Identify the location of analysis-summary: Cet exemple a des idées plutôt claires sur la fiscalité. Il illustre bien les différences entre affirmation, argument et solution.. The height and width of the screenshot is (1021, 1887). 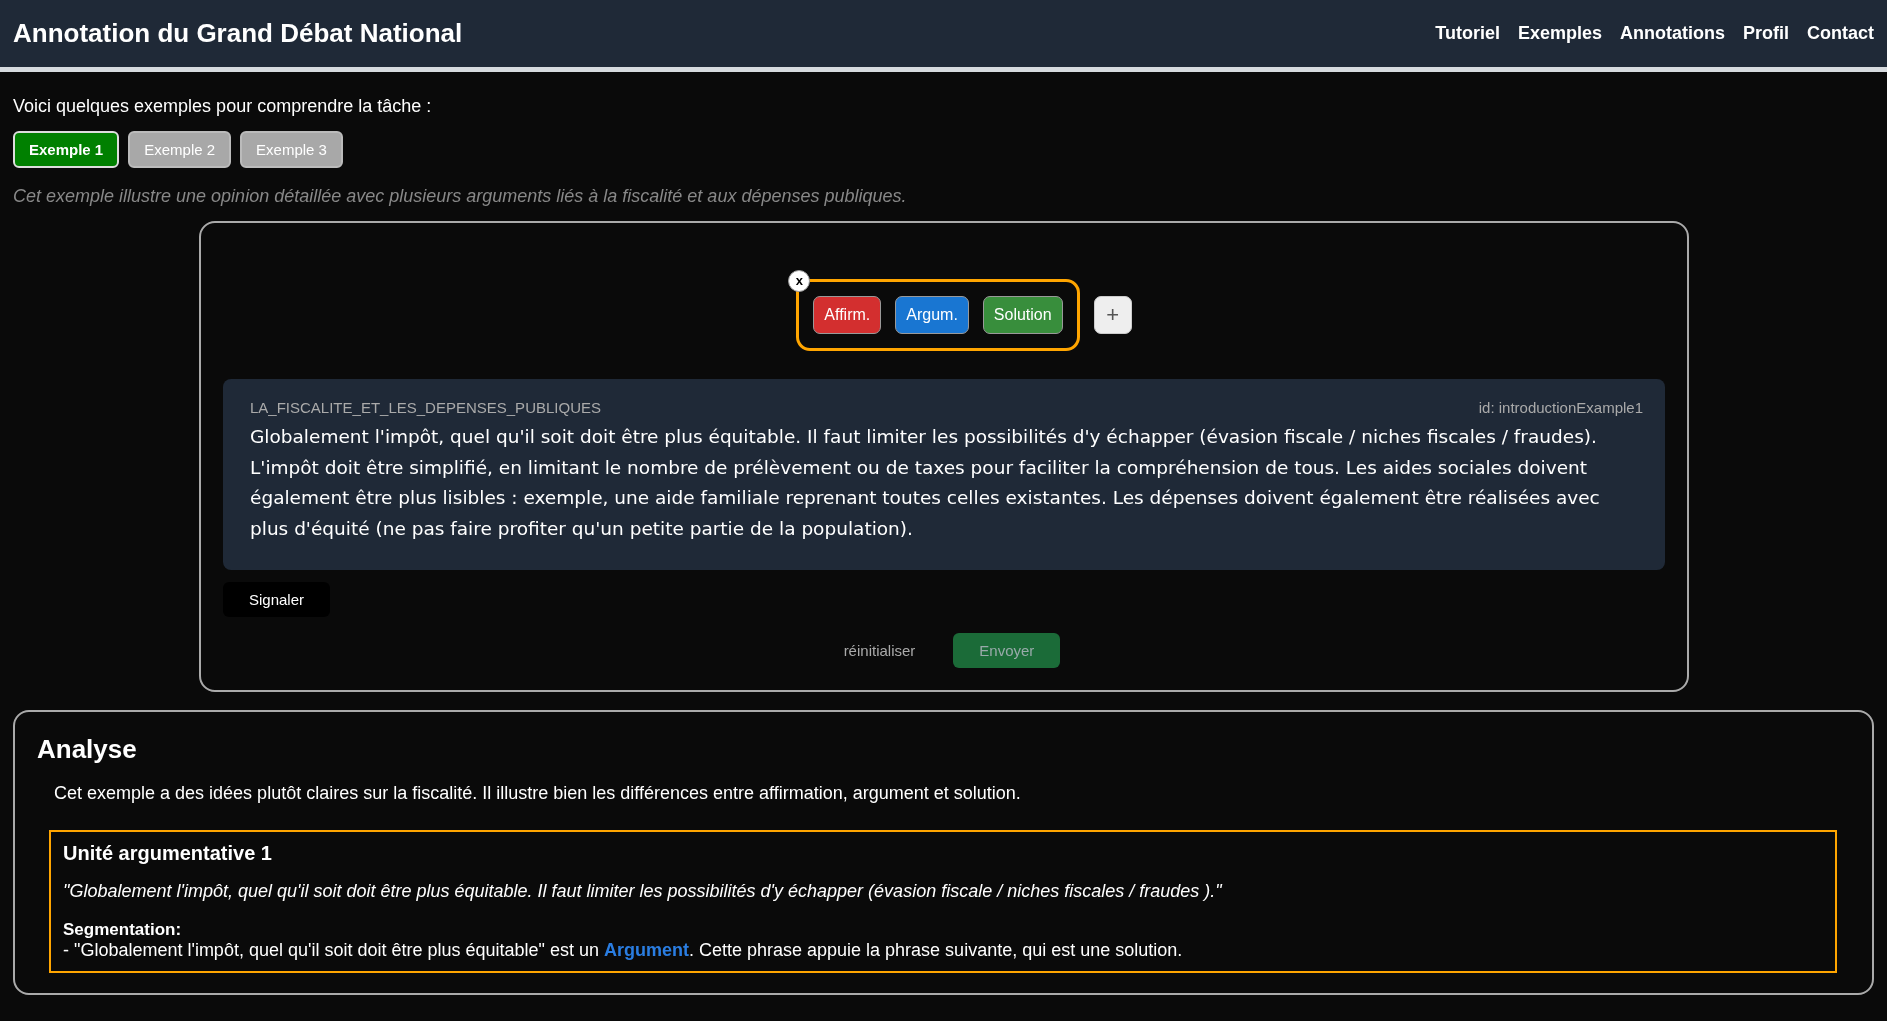
(538, 793).